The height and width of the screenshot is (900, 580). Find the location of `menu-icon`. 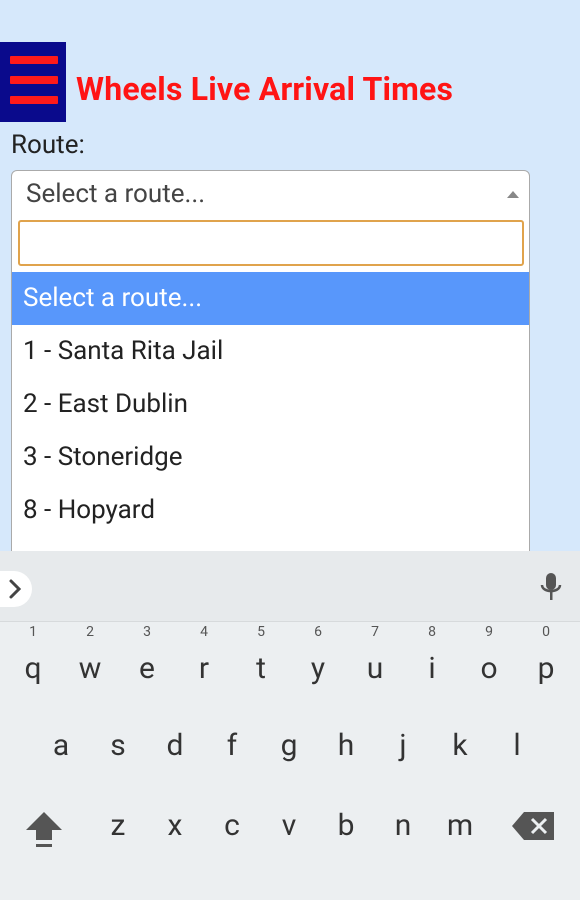

menu-icon is located at coordinates (34, 60).